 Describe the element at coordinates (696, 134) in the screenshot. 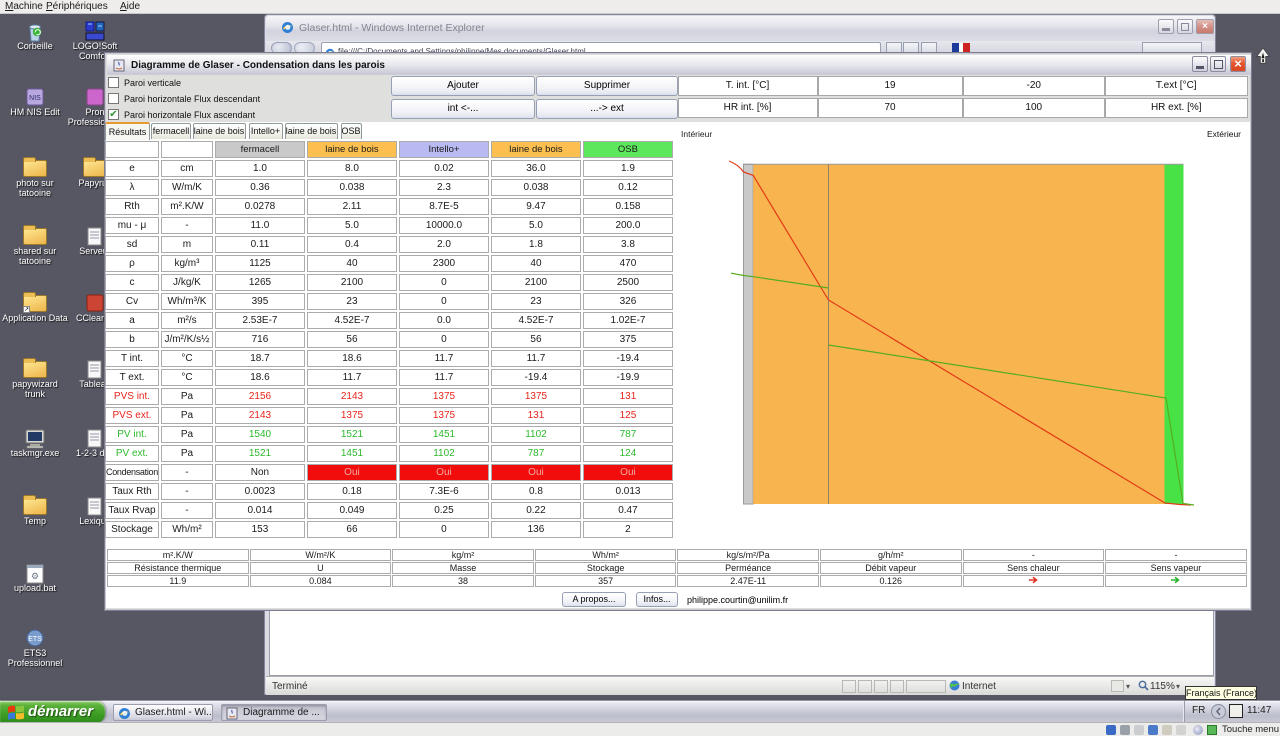

I see `svg-text: Intérieur` at that location.